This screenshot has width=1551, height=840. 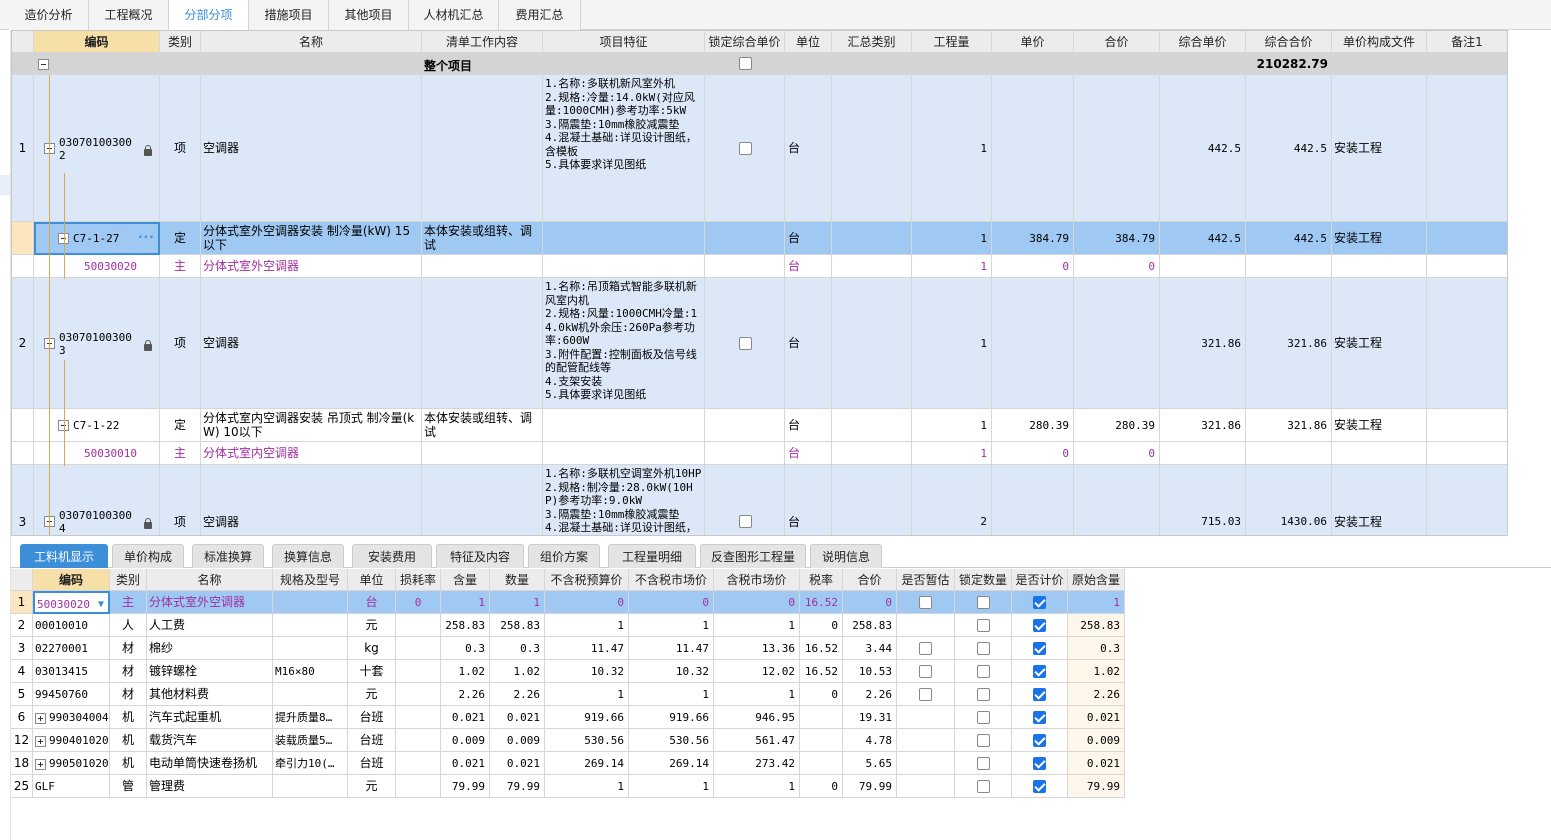 I want to click on row-unit: 台, so click(x=808, y=500).